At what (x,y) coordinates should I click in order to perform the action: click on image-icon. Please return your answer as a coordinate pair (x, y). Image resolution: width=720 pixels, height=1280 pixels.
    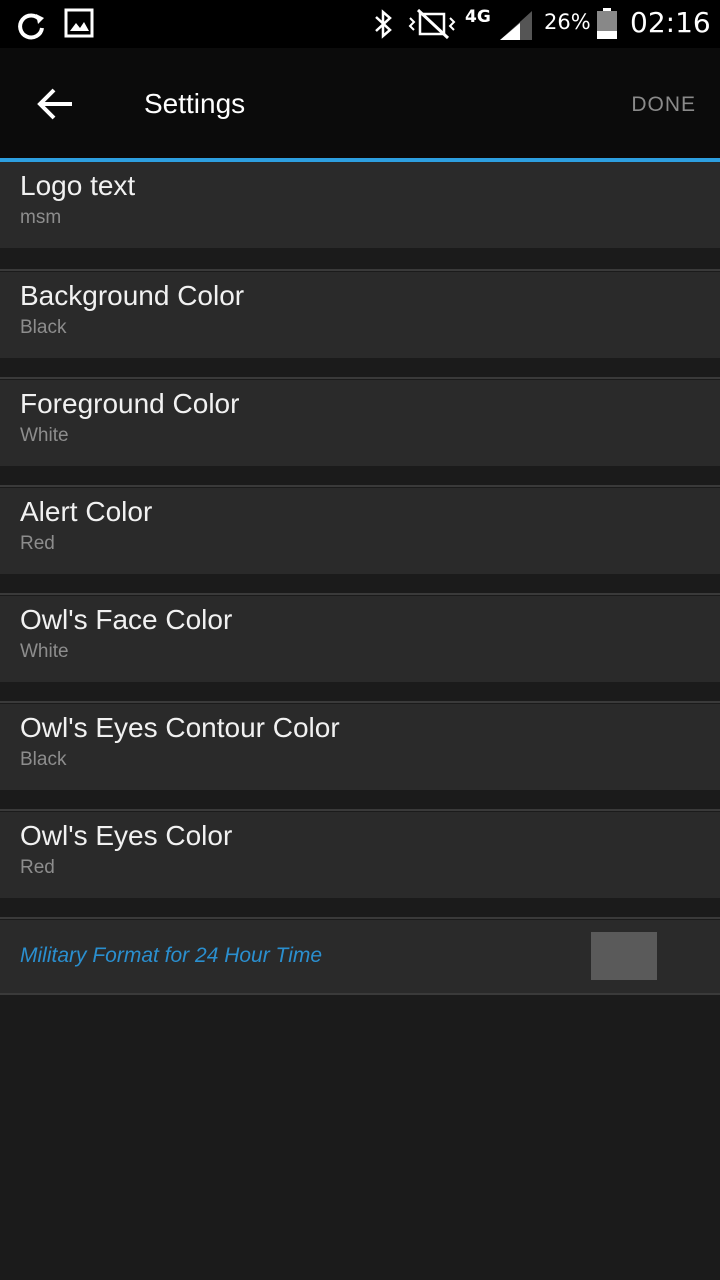
    Looking at the image, I should click on (79, 23).